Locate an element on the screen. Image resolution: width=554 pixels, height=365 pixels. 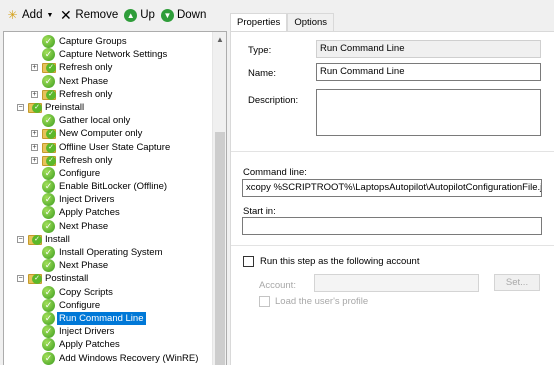
scroll-up-icon: ▲ is located at coordinates (219, 41).